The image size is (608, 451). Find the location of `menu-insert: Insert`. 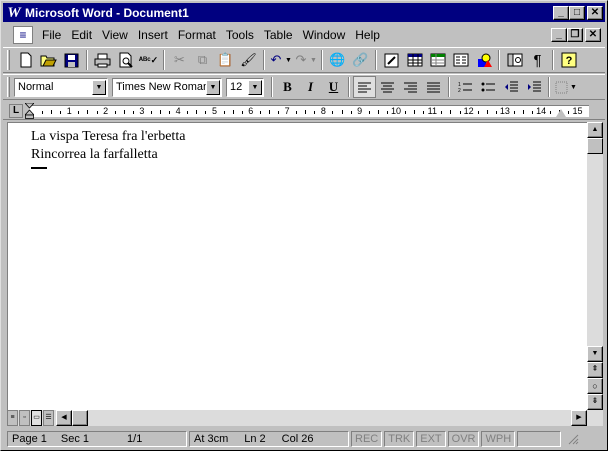

menu-insert: Insert is located at coordinates (153, 35).